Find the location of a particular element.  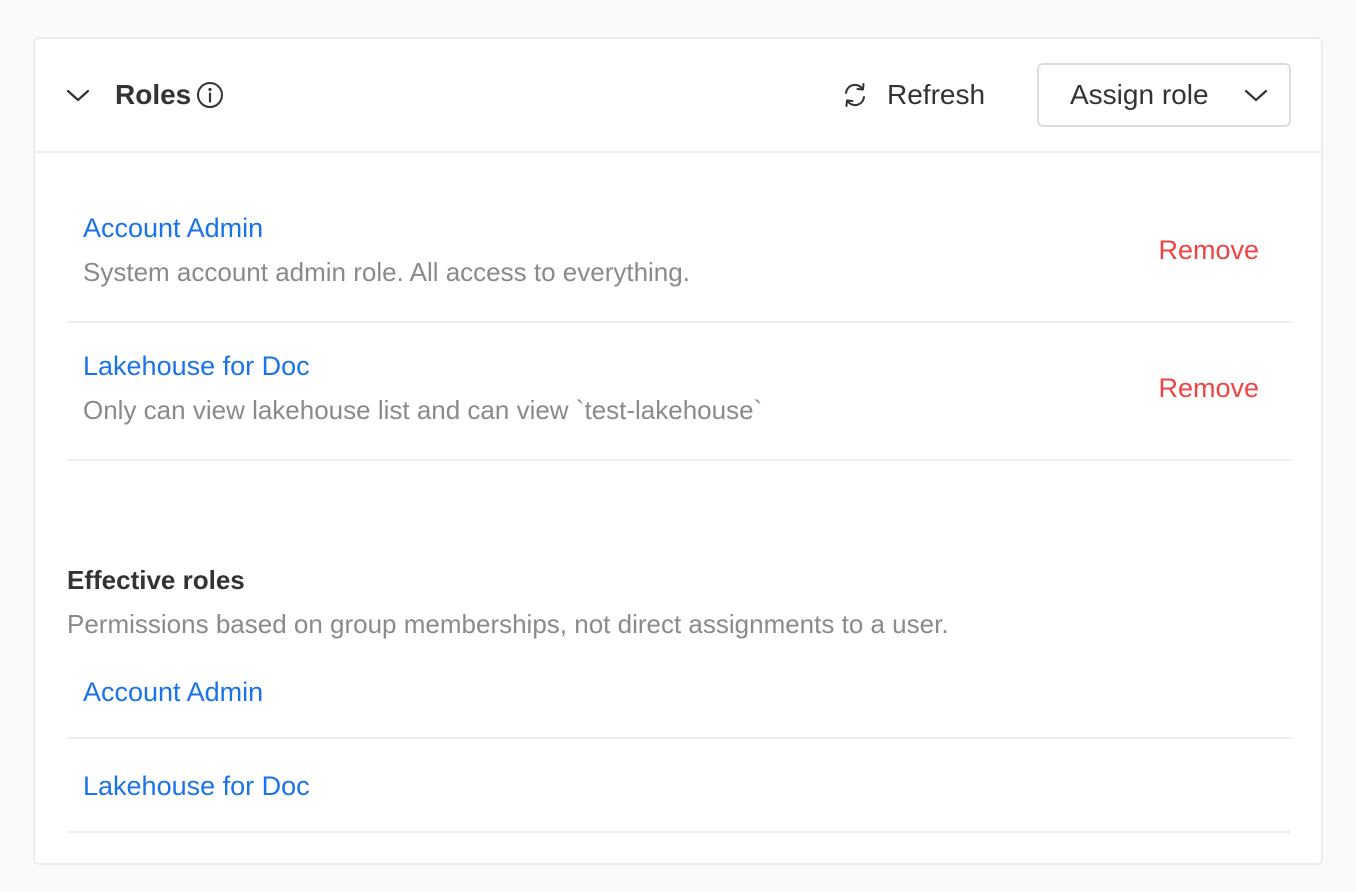

refresh-icon is located at coordinates (855, 95).